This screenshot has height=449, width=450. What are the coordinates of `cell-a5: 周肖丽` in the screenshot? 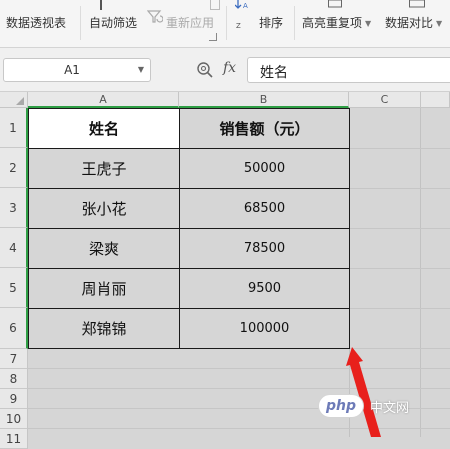 It's located at (104, 289).